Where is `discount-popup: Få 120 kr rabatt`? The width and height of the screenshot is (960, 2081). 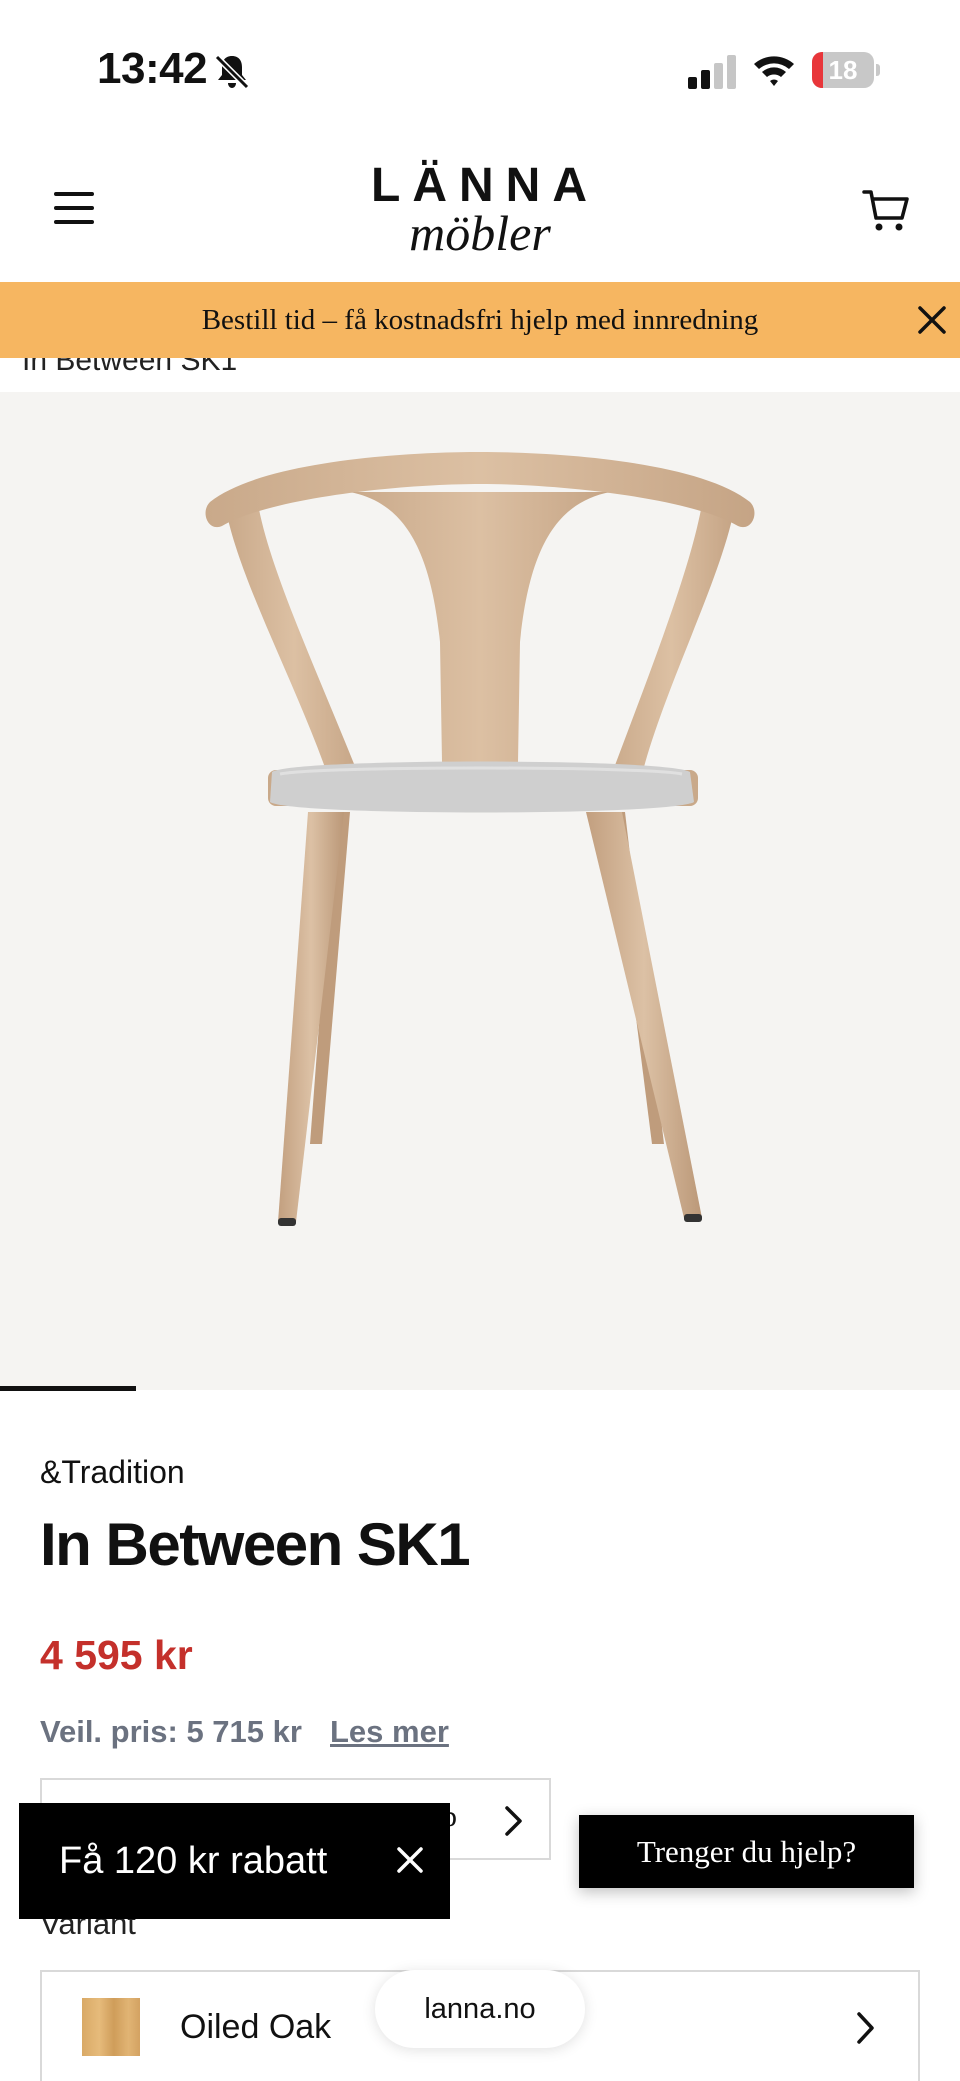 discount-popup: Få 120 kr rabatt is located at coordinates (234, 1861).